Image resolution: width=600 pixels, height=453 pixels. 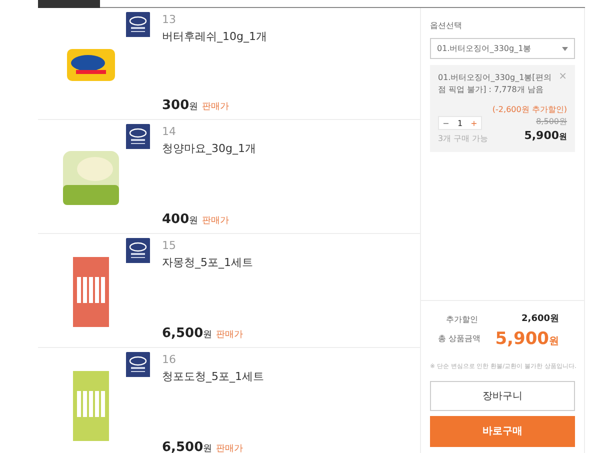 What do you see at coordinates (169, 246) in the screenshot?
I see `product-number: 15` at bounding box center [169, 246].